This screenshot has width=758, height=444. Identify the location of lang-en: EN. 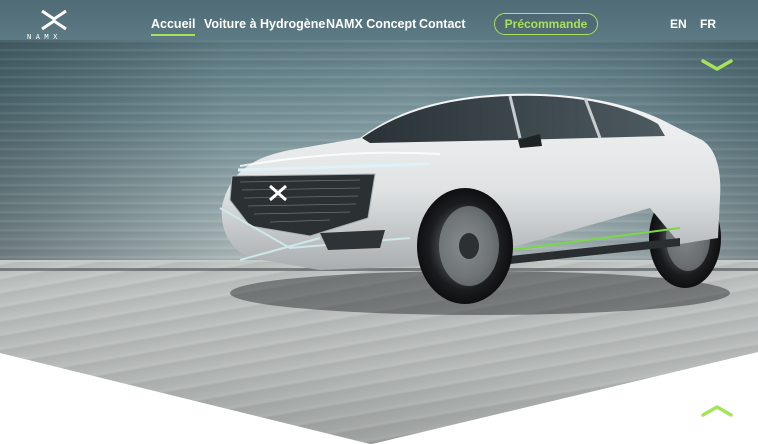
(678, 24).